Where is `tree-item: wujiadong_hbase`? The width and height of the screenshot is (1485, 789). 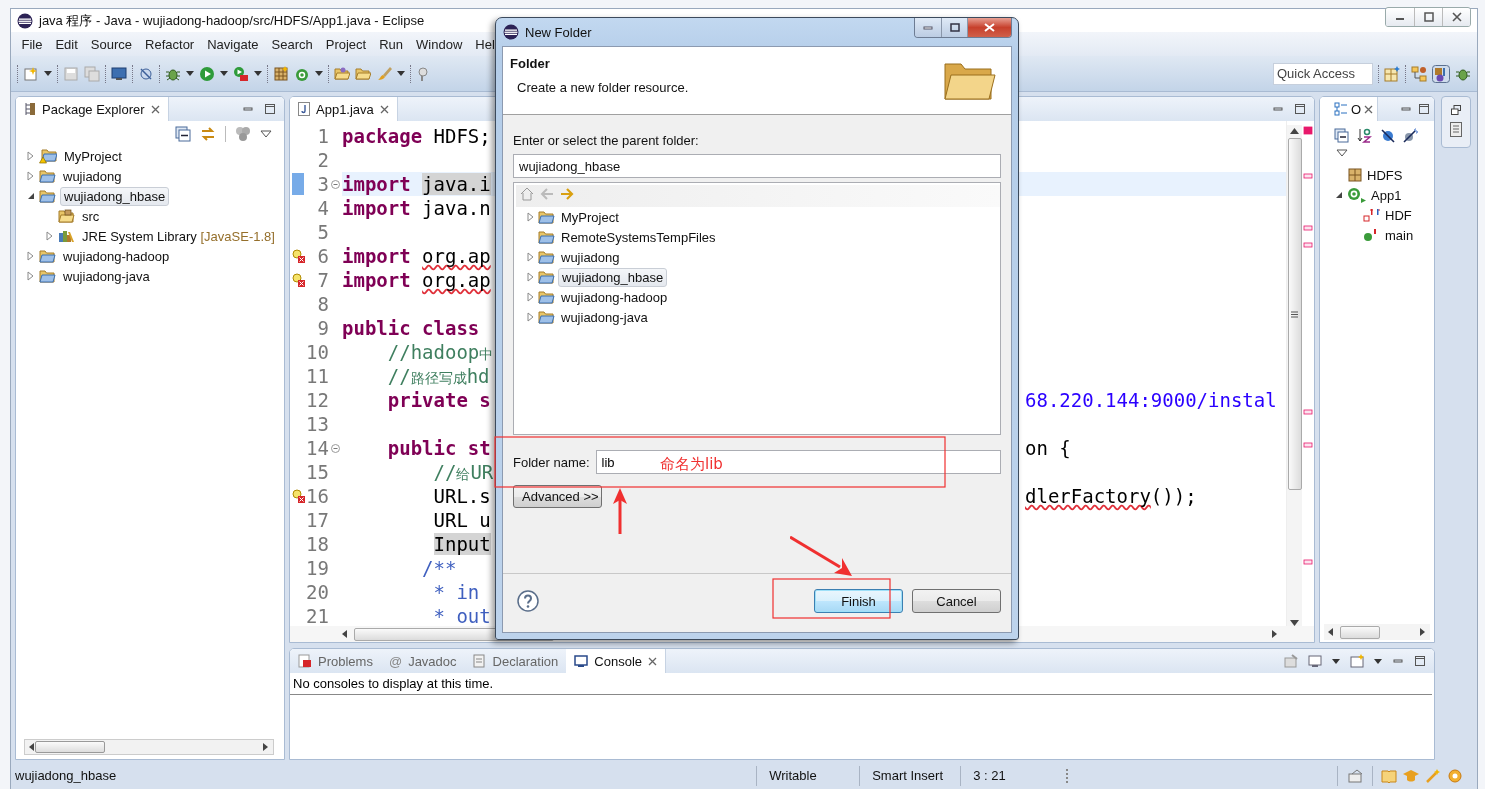
tree-item: wujiadong_hbase is located at coordinates (115, 196).